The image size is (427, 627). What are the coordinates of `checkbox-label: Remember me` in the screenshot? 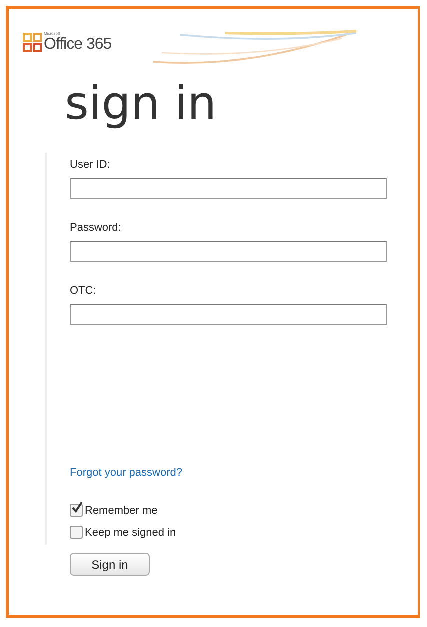 It's located at (121, 510).